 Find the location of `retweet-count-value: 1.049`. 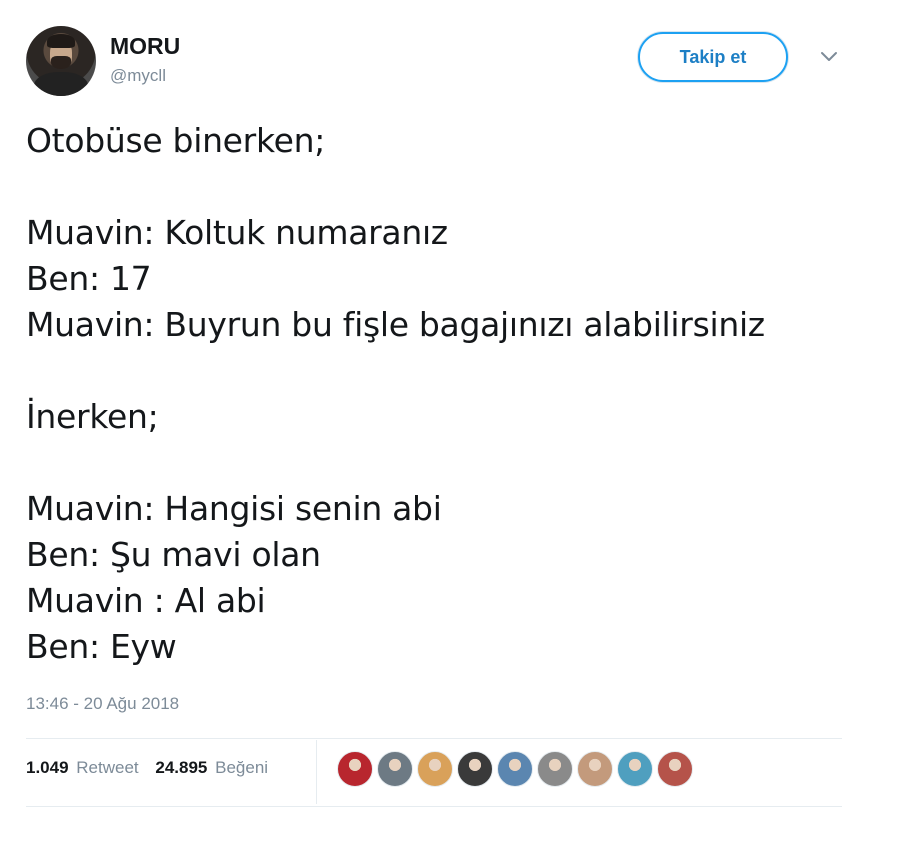

retweet-count-value: 1.049 is located at coordinates (47, 767).